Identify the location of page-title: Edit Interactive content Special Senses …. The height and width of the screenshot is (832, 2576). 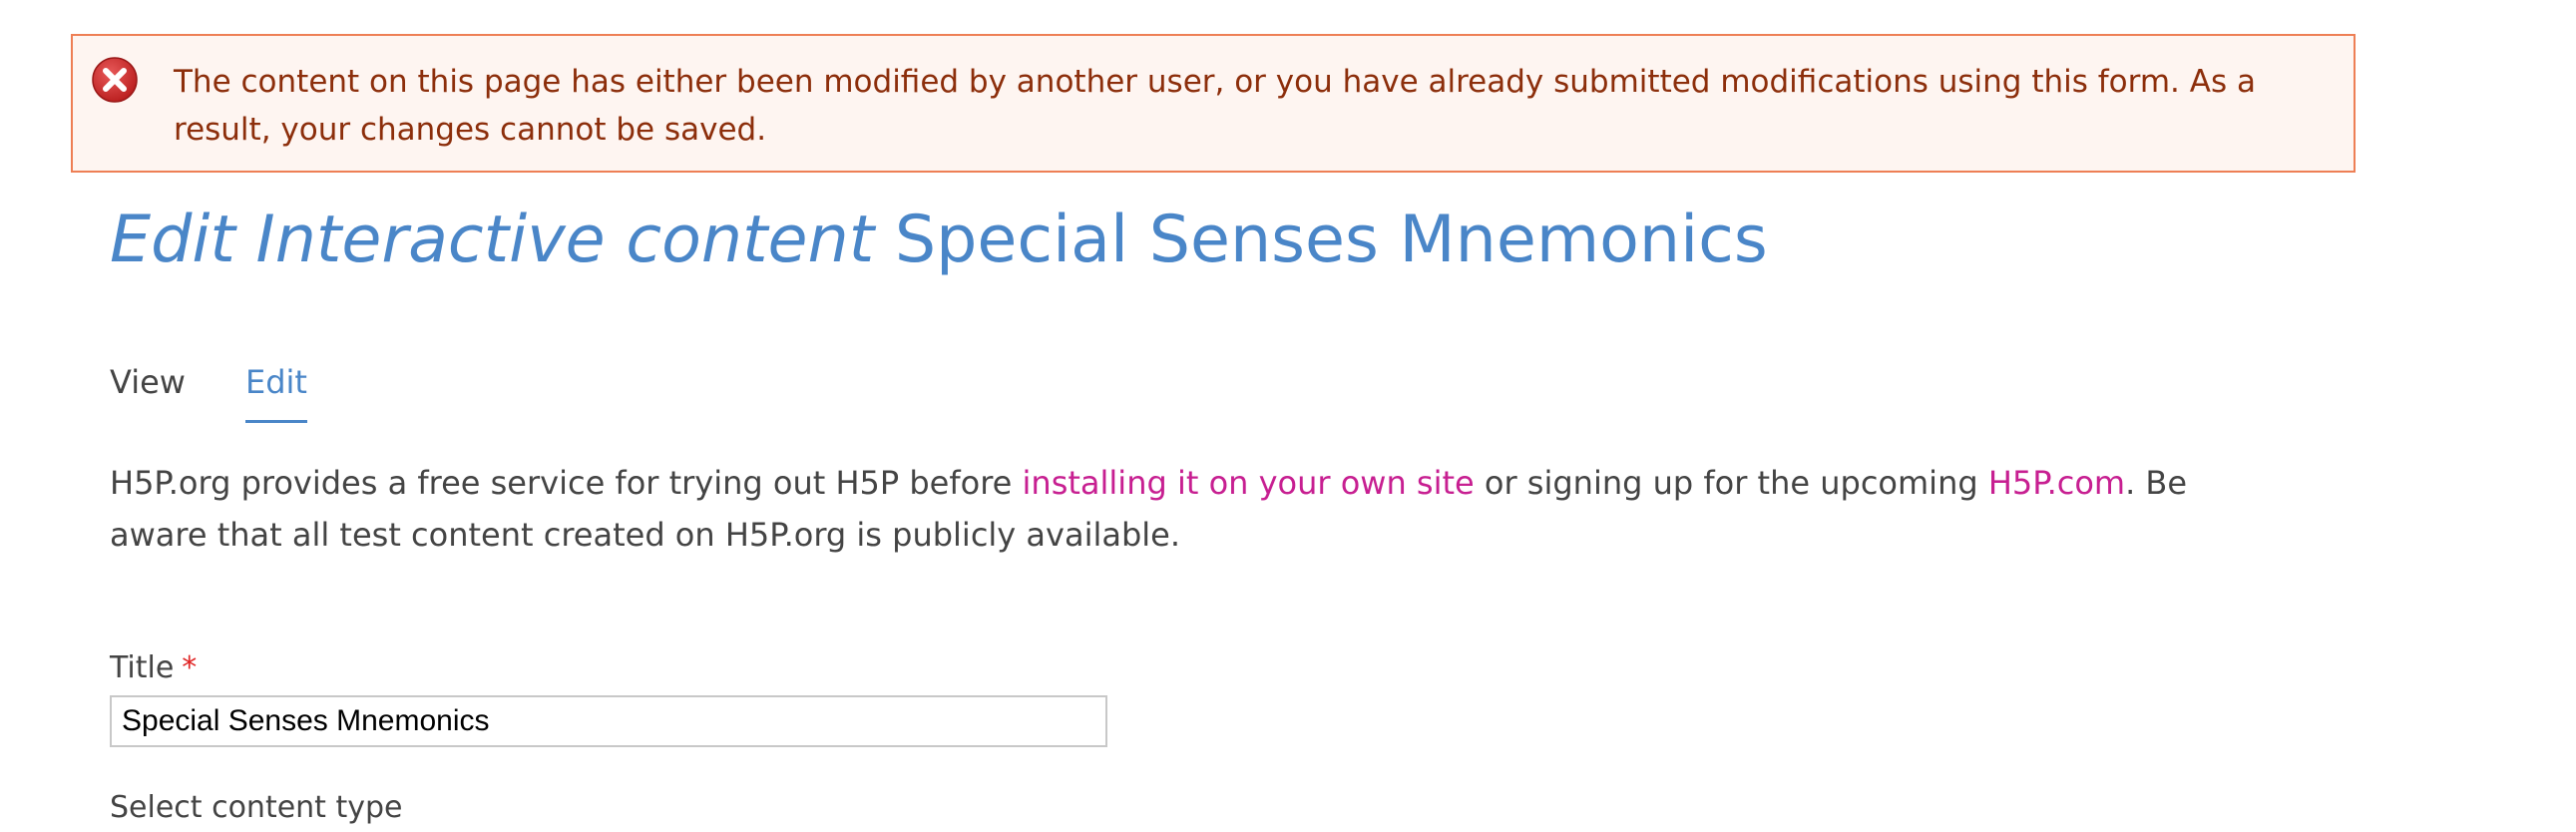
(939, 241).